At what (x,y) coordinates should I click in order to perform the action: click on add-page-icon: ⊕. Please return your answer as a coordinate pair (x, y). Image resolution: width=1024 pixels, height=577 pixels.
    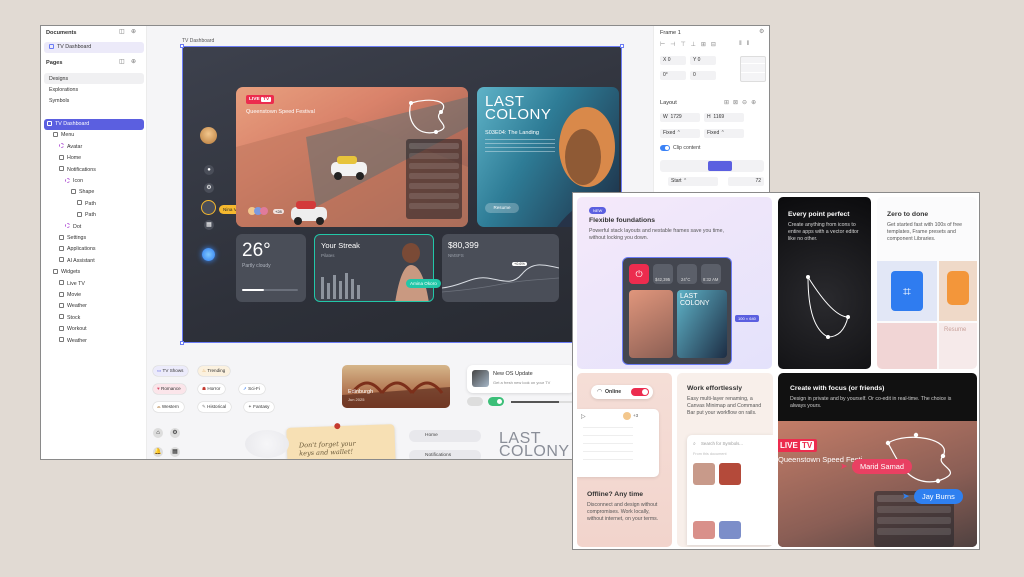
    Looking at the image, I should click on (133, 61).